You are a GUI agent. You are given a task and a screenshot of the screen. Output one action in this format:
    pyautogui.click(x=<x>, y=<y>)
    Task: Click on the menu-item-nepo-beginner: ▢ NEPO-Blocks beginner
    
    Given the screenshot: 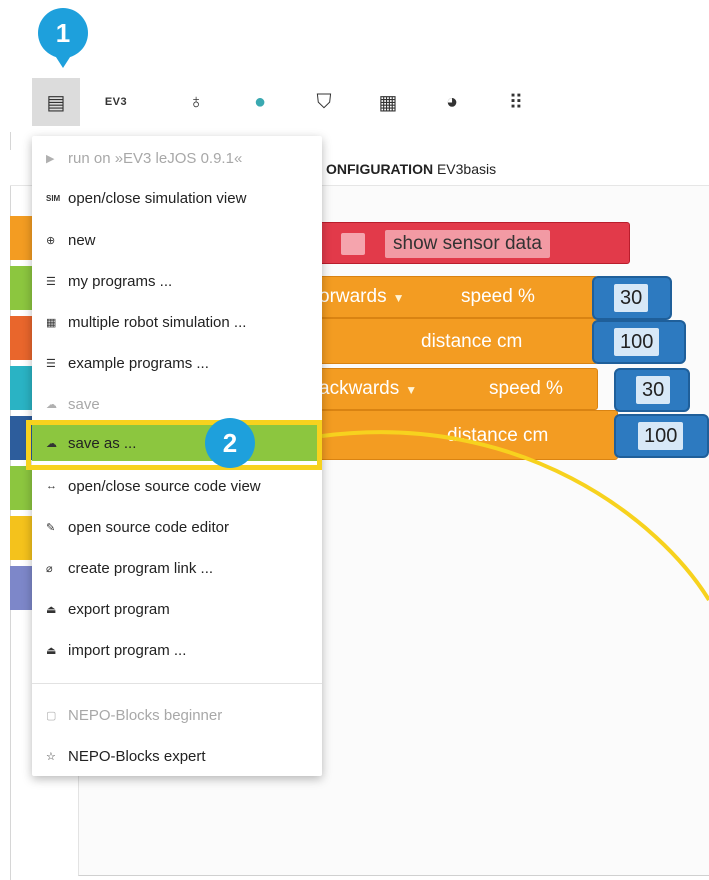 What is the action you would take?
    pyautogui.click(x=177, y=715)
    